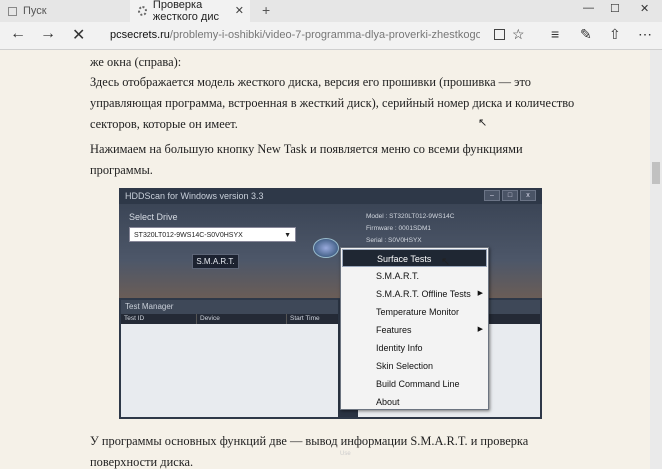 The width and height of the screenshot is (662, 469). What do you see at coordinates (492, 195) in the screenshot?
I see `hdd-minimize-icon: –` at bounding box center [492, 195].